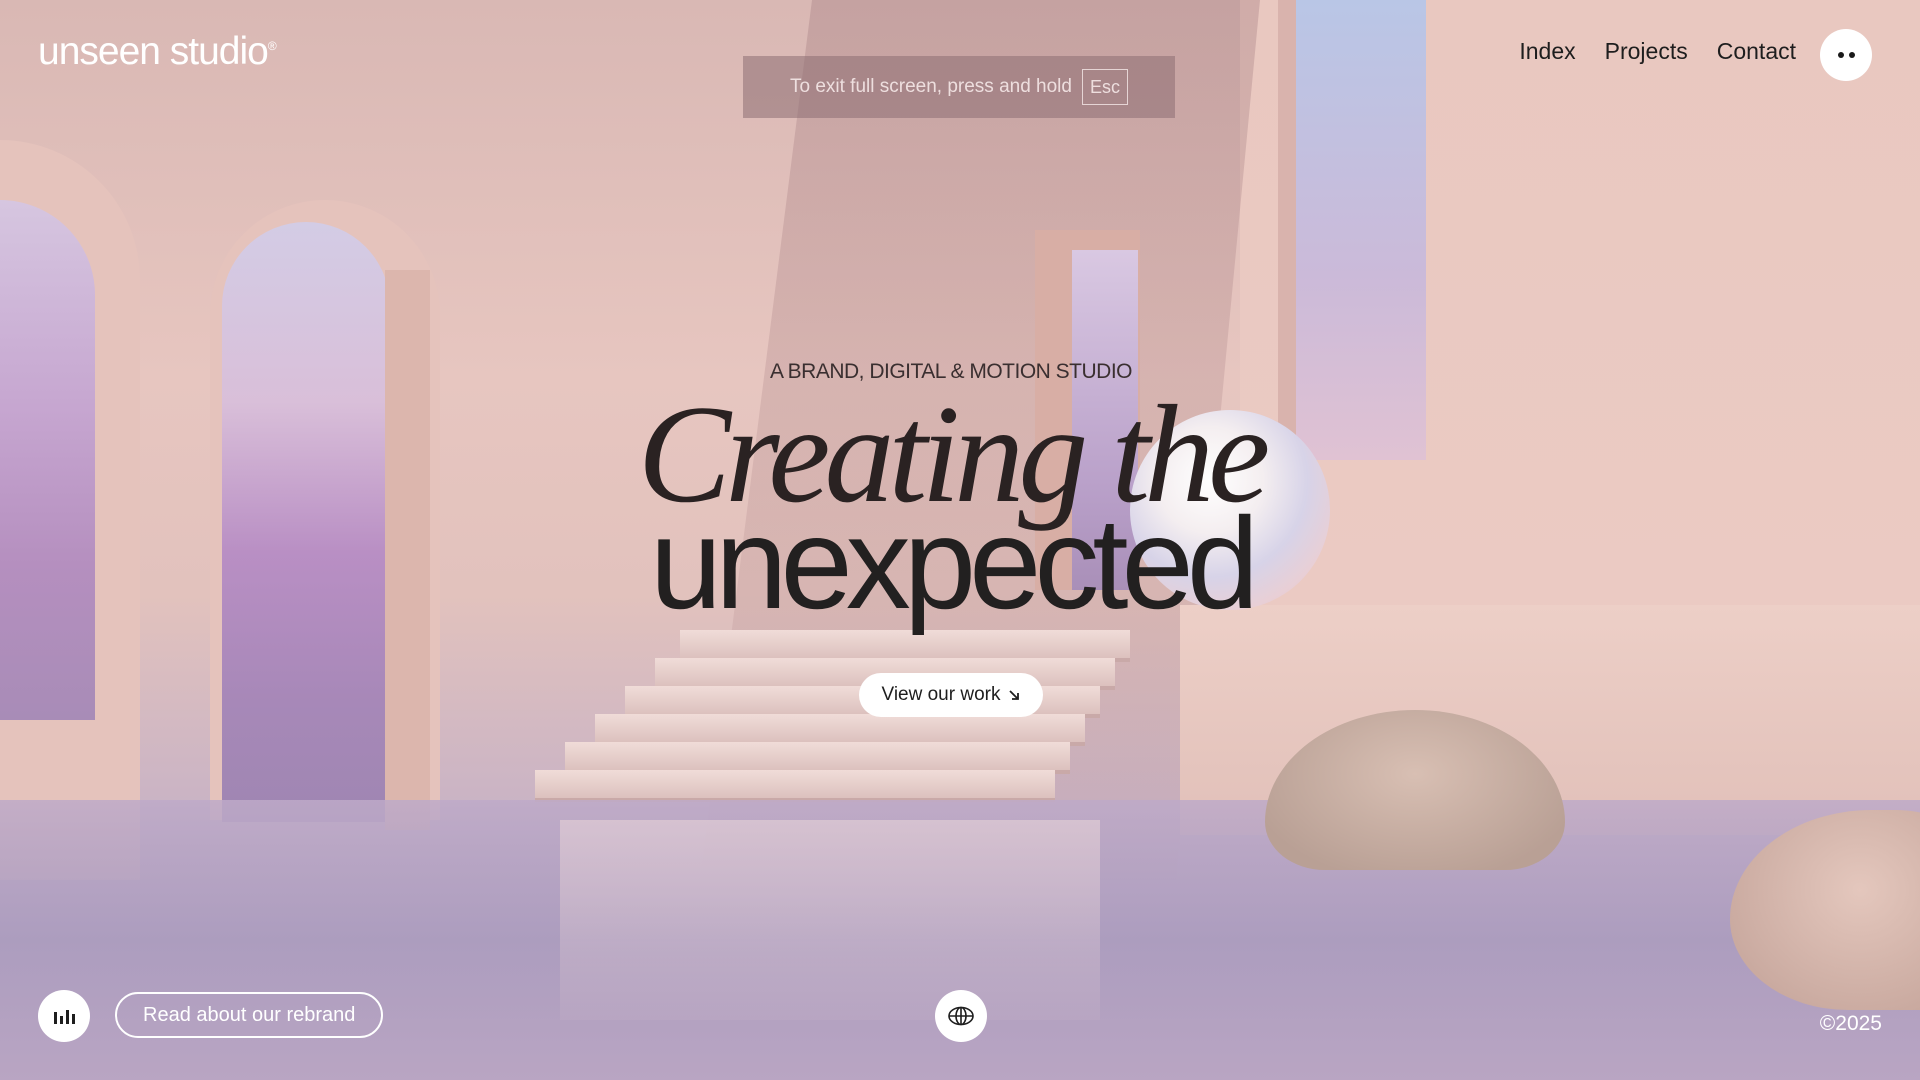 Image resolution: width=1920 pixels, height=1080 pixels. What do you see at coordinates (795, 786) in the screenshot?
I see `stair-step` at bounding box center [795, 786].